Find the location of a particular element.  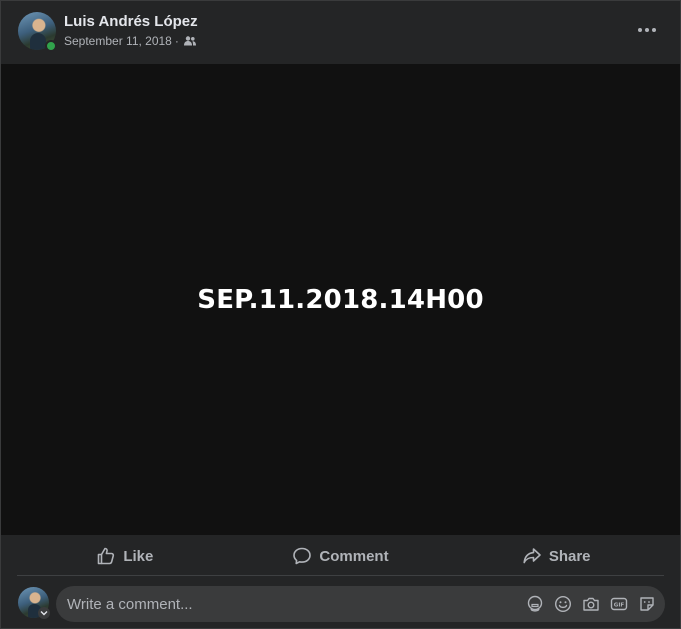

post-header: Luis Andrés López September 11, 2018 · is located at coordinates (340, 32).